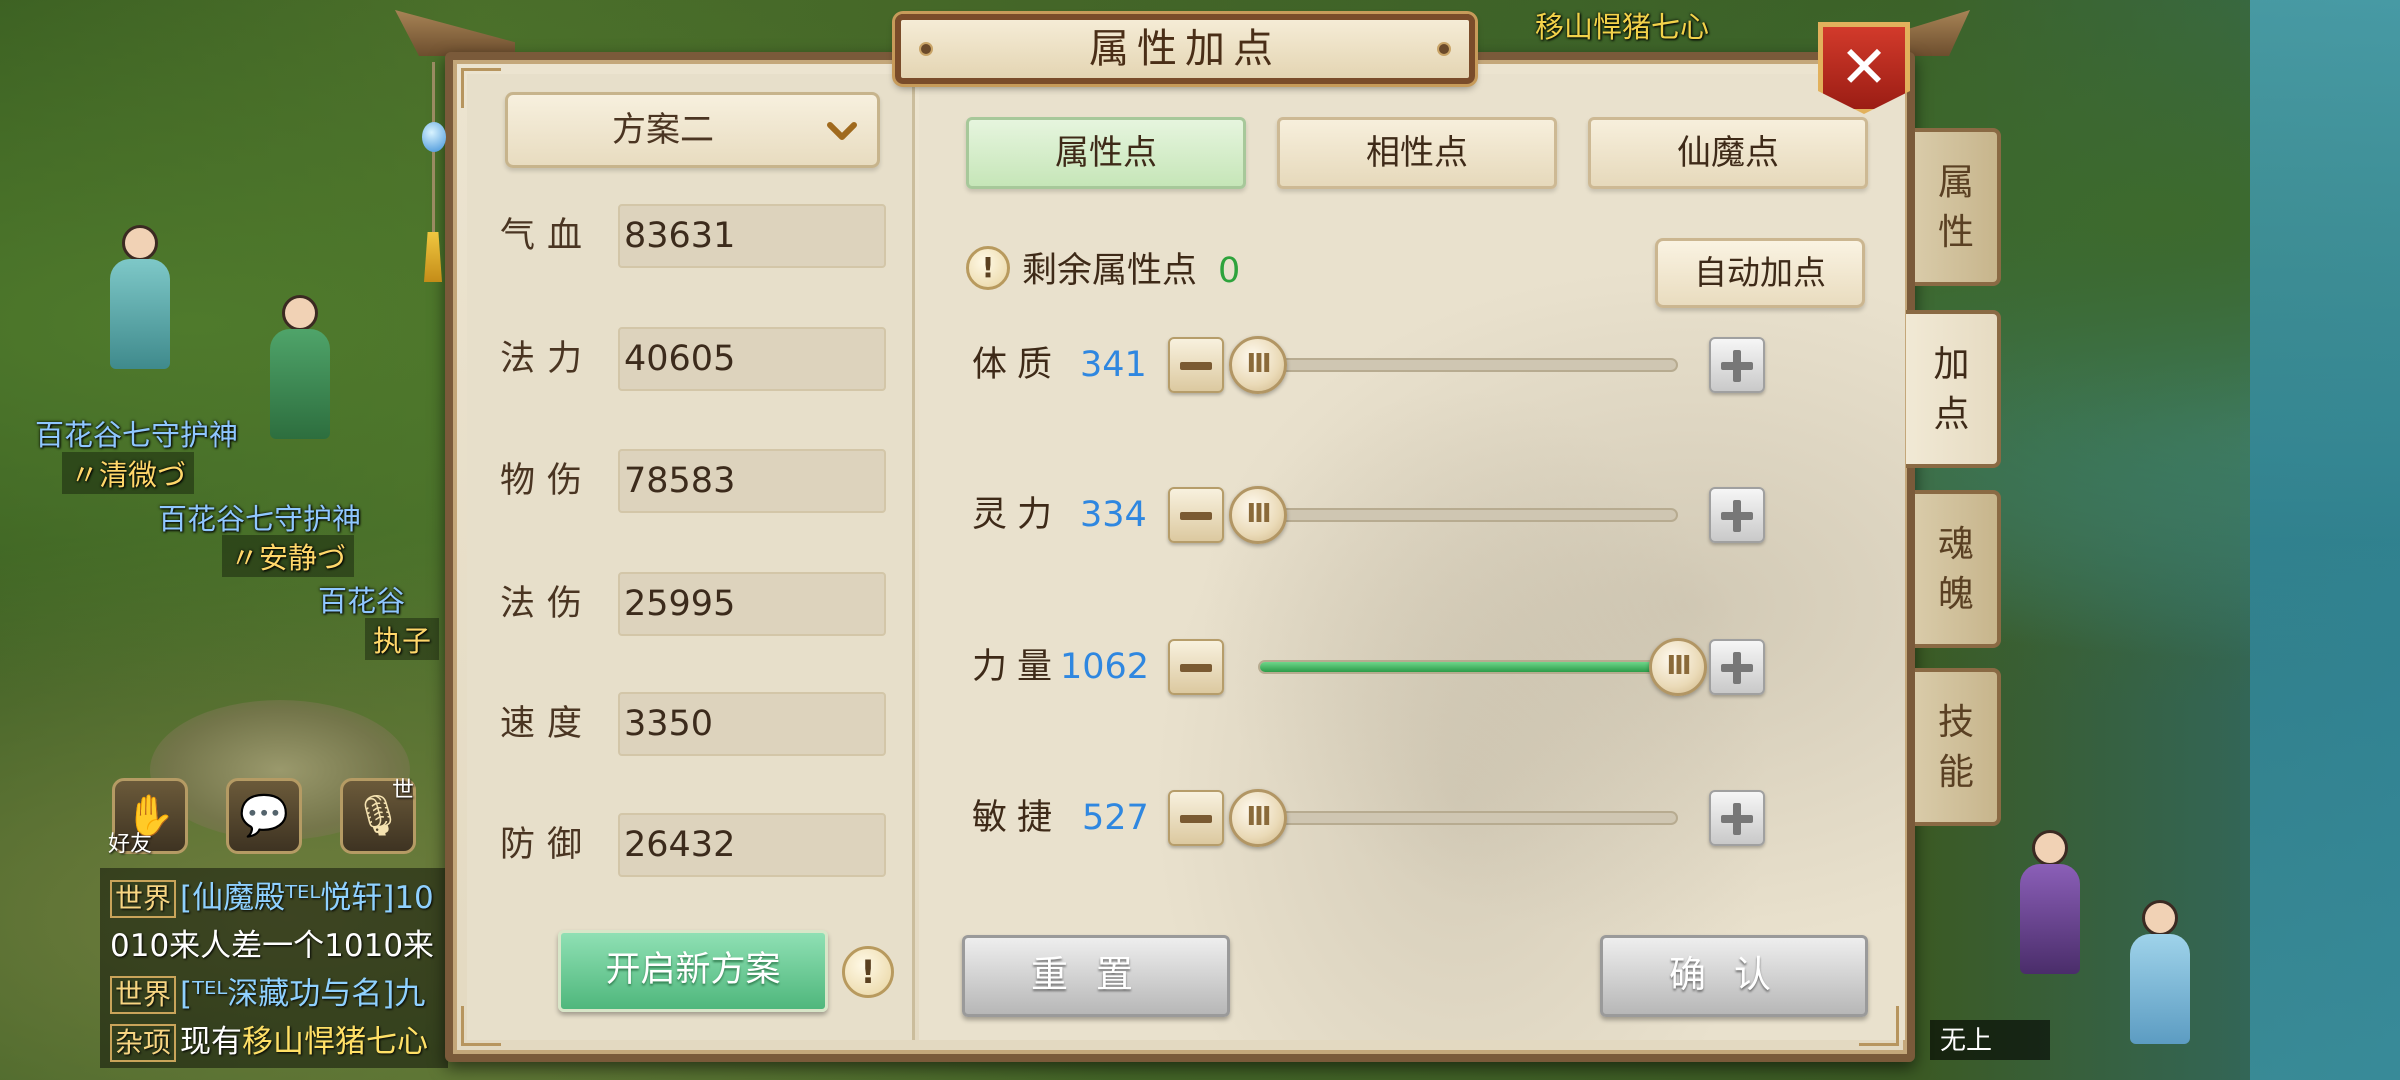 Image resolution: width=2400 pixels, height=1080 pixels. I want to click on side-tab-add-points: 加点, so click(1953, 389).